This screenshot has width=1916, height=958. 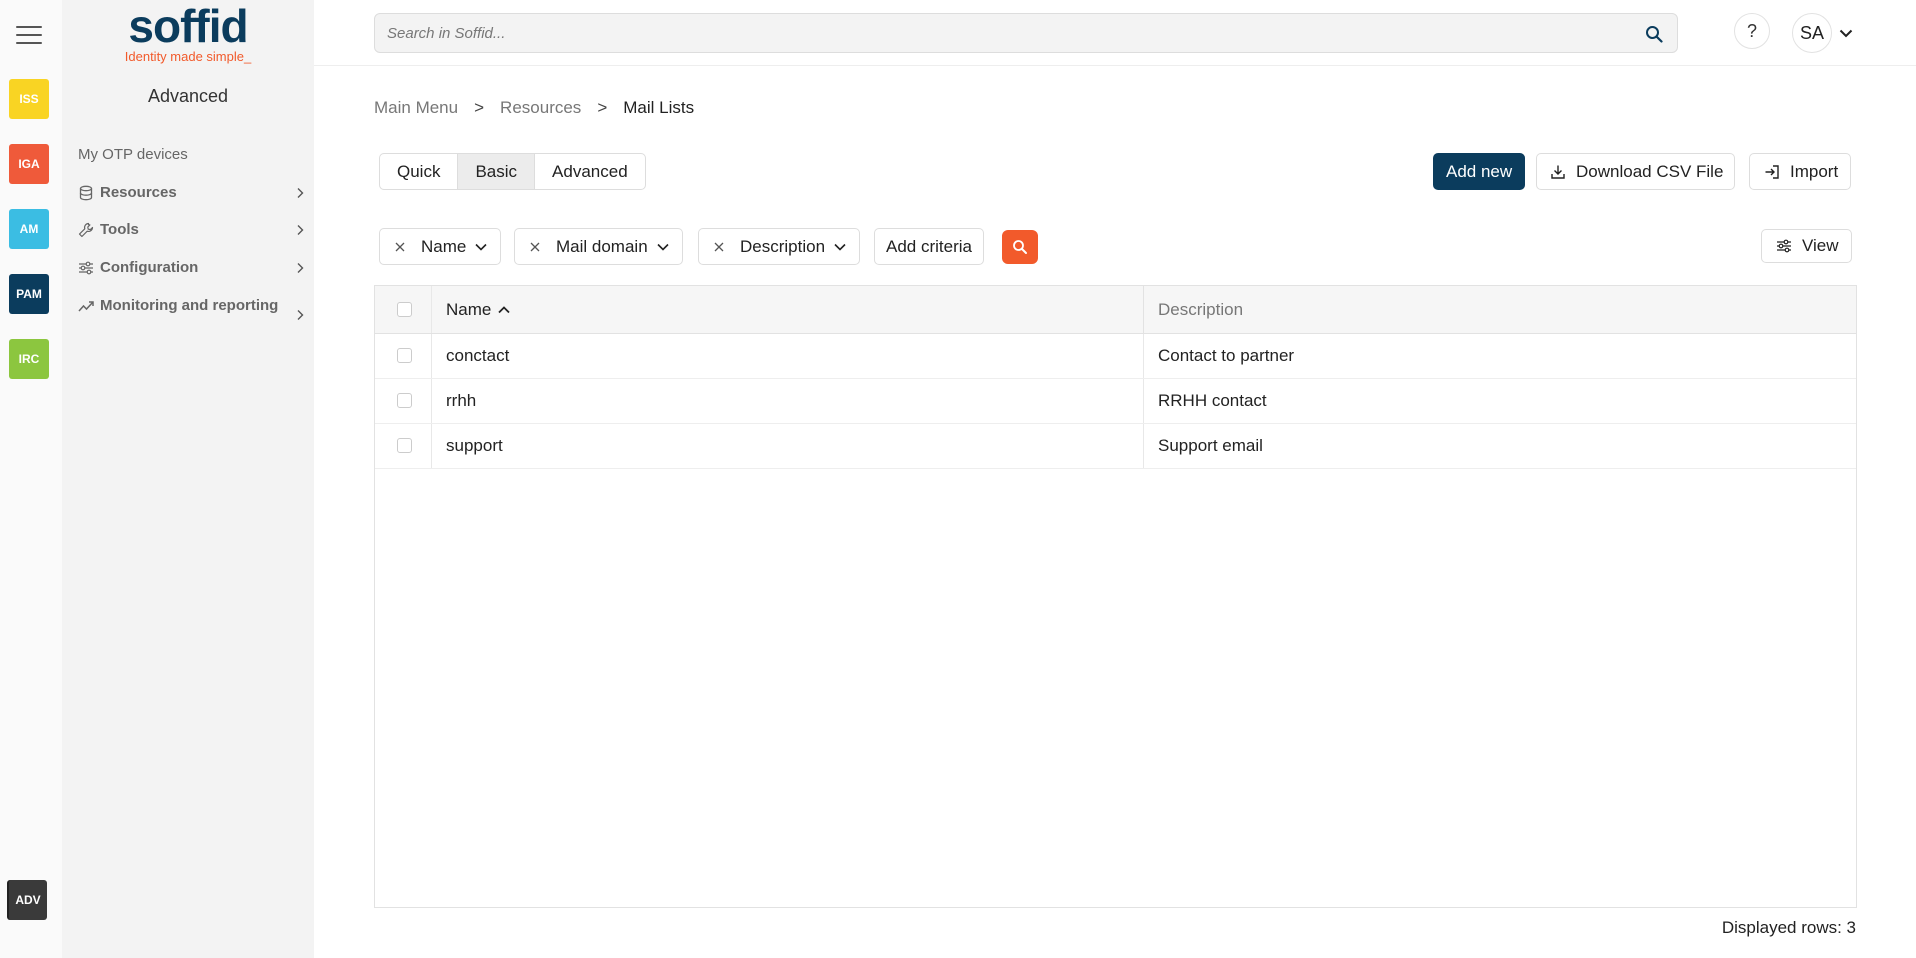 What do you see at coordinates (602, 246) in the screenshot?
I see `filter-chip-label: Mail domain` at bounding box center [602, 246].